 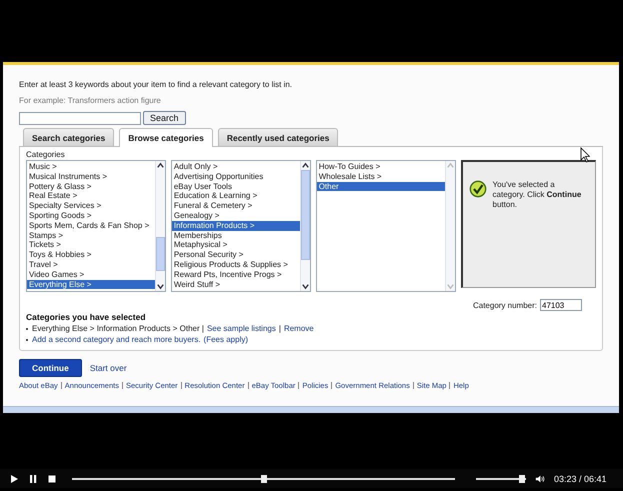 What do you see at coordinates (68, 137) in the screenshot?
I see `tab: Search categories` at bounding box center [68, 137].